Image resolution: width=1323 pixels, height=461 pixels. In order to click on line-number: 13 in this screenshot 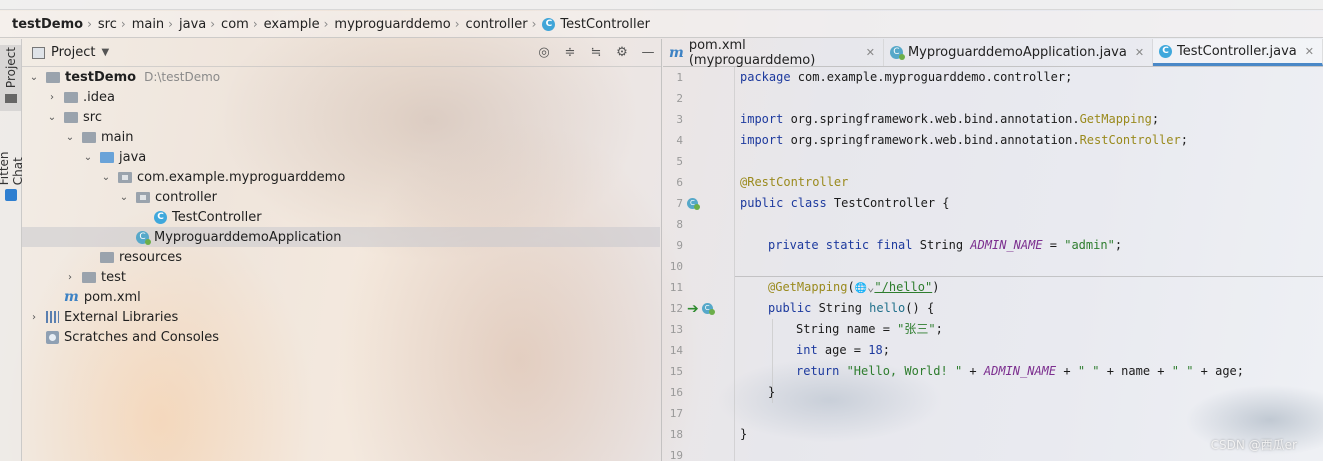, I will do `click(676, 329)`.